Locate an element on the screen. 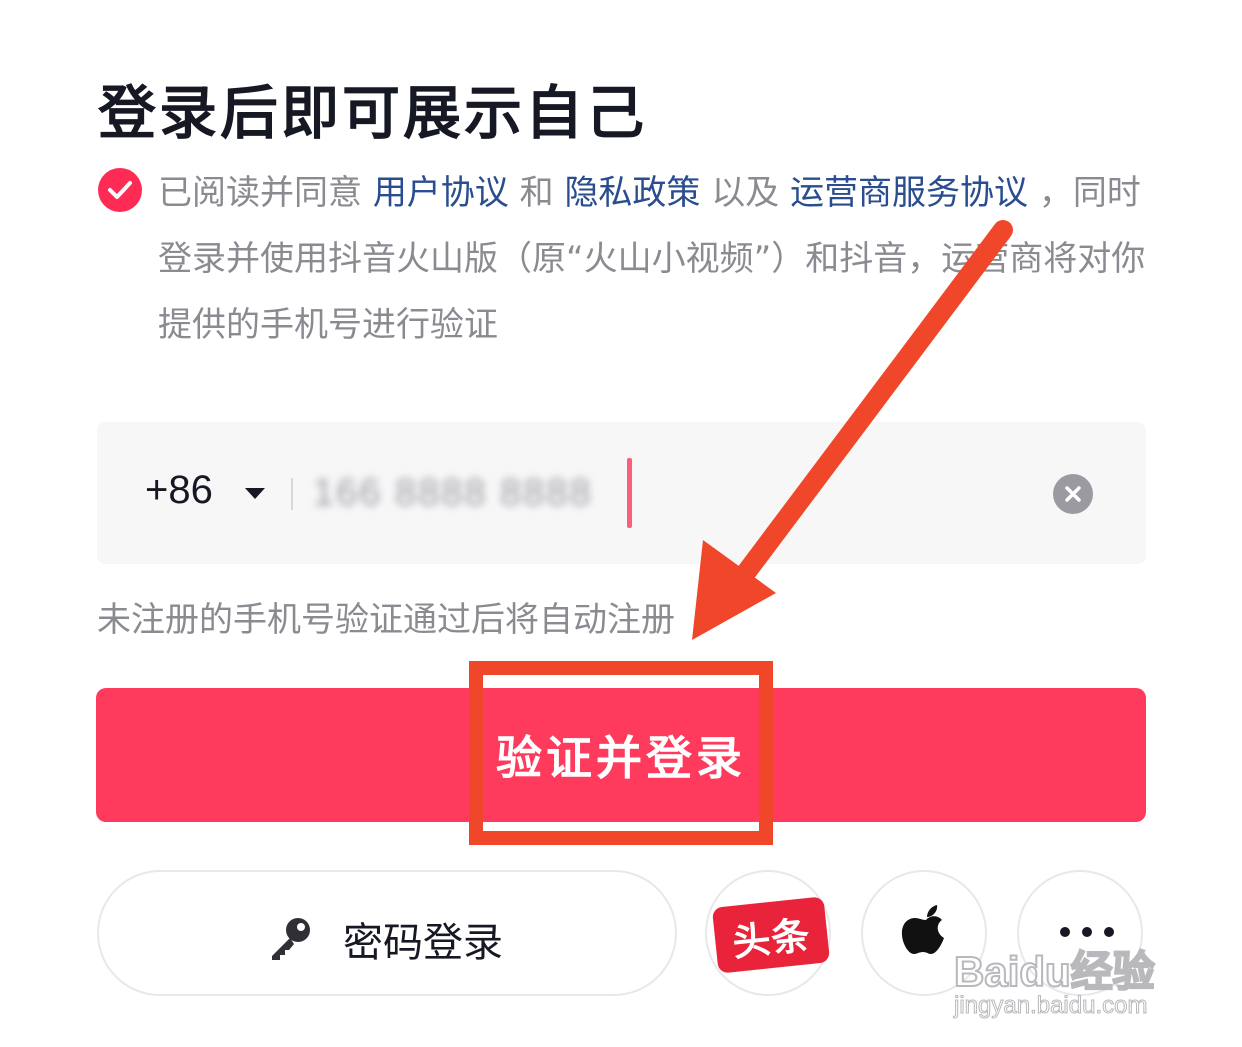 The image size is (1242, 1047). chevron-down-icon is located at coordinates (255, 493).